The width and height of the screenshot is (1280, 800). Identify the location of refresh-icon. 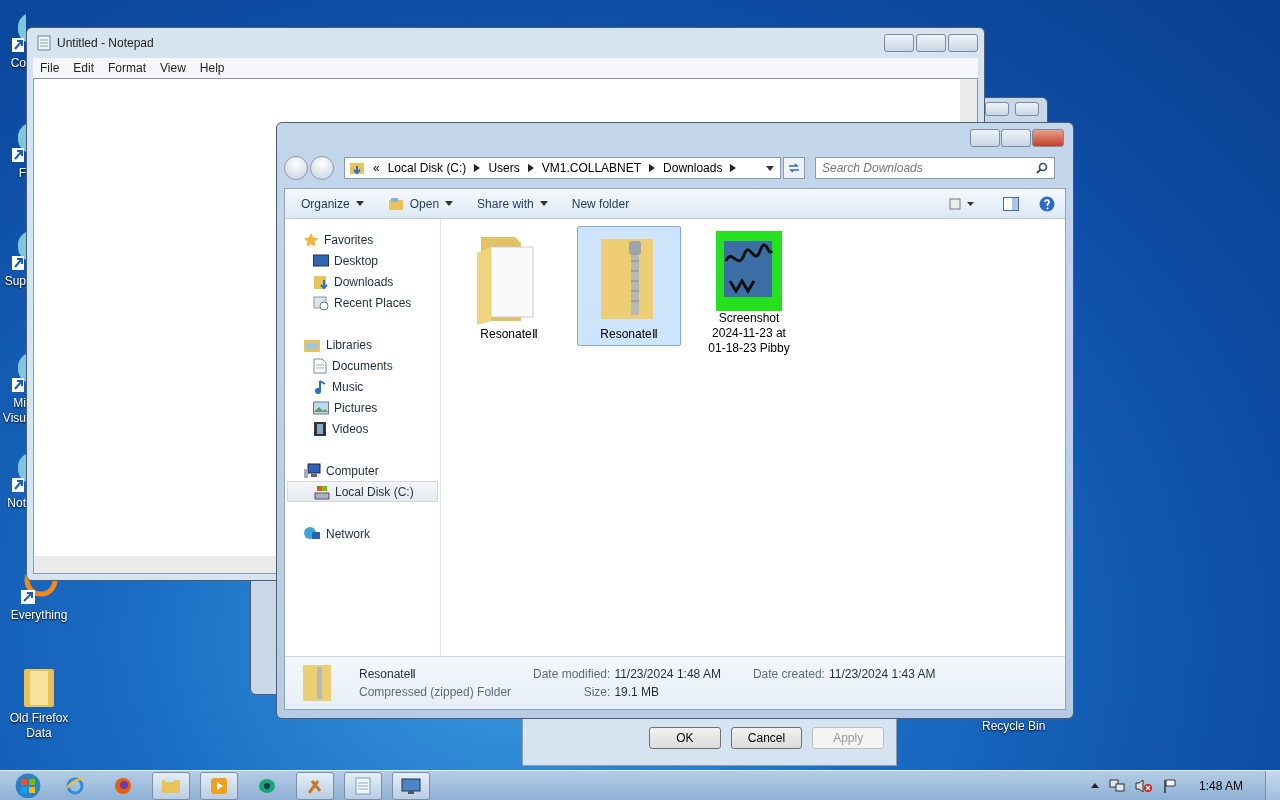
(794, 168).